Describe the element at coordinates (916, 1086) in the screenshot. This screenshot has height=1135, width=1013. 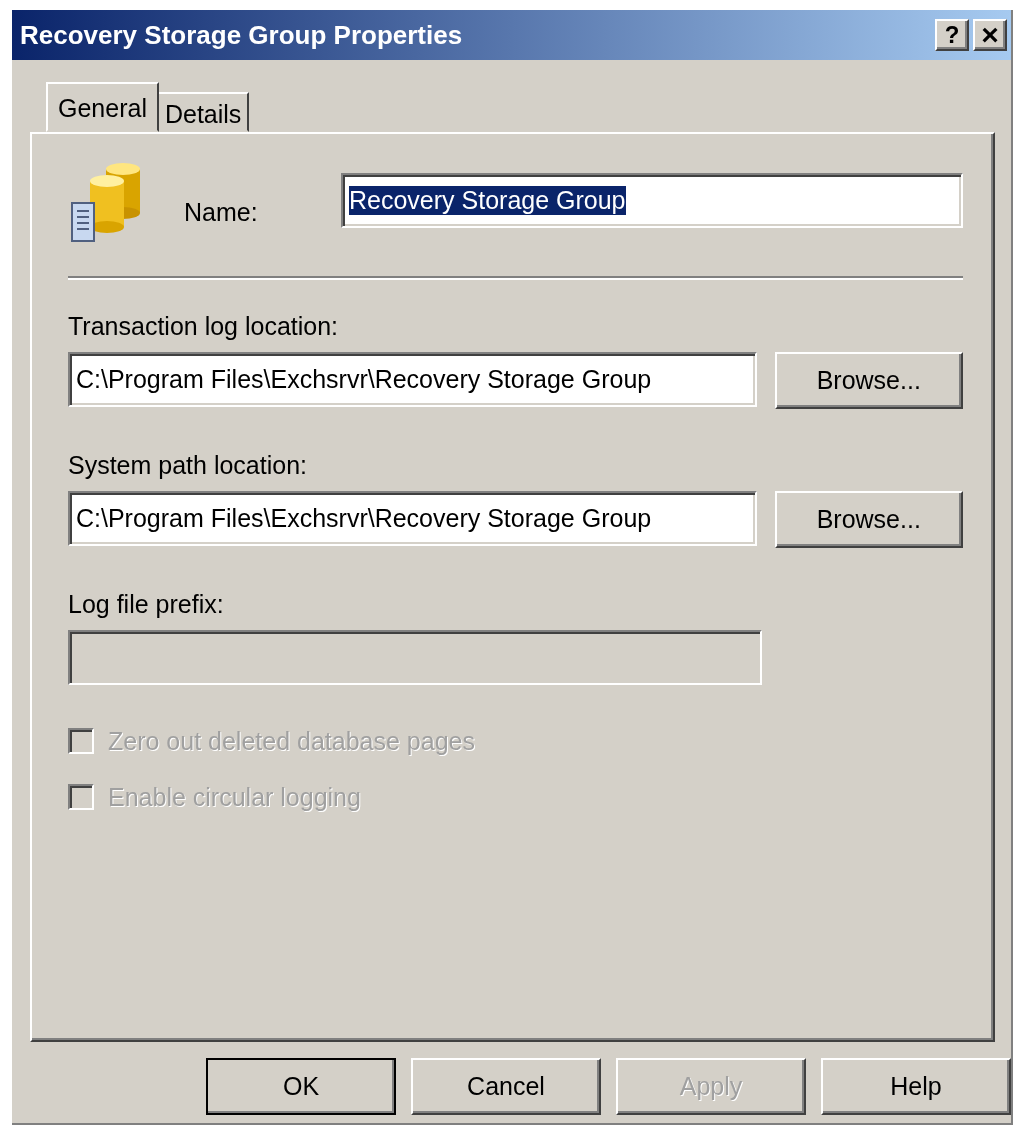
I see `help-button: Help` at that location.